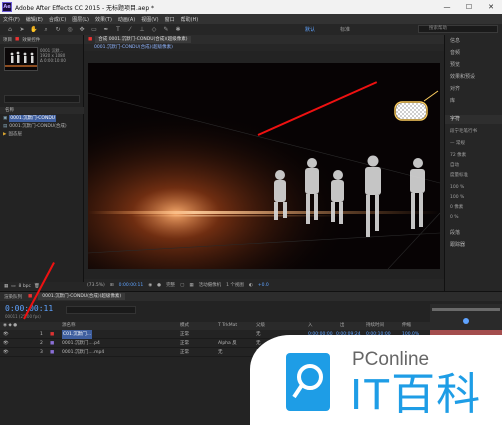 The height and width of the screenshot is (425, 502). I want to click on eraser-tool-icon: ◇, so click(154, 30).